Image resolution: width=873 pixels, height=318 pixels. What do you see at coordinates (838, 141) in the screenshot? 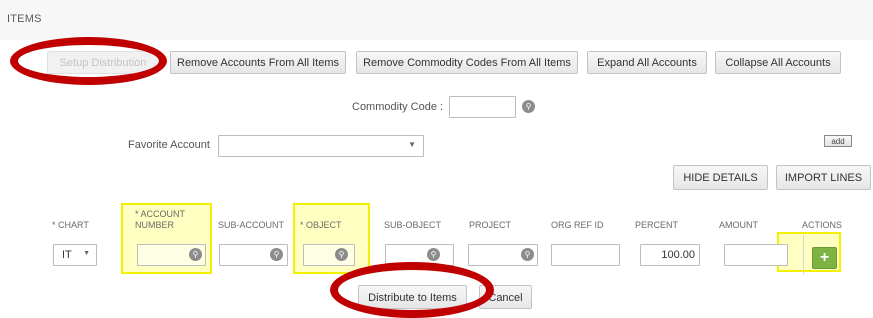
I see `favorite-add-button: add` at bounding box center [838, 141].